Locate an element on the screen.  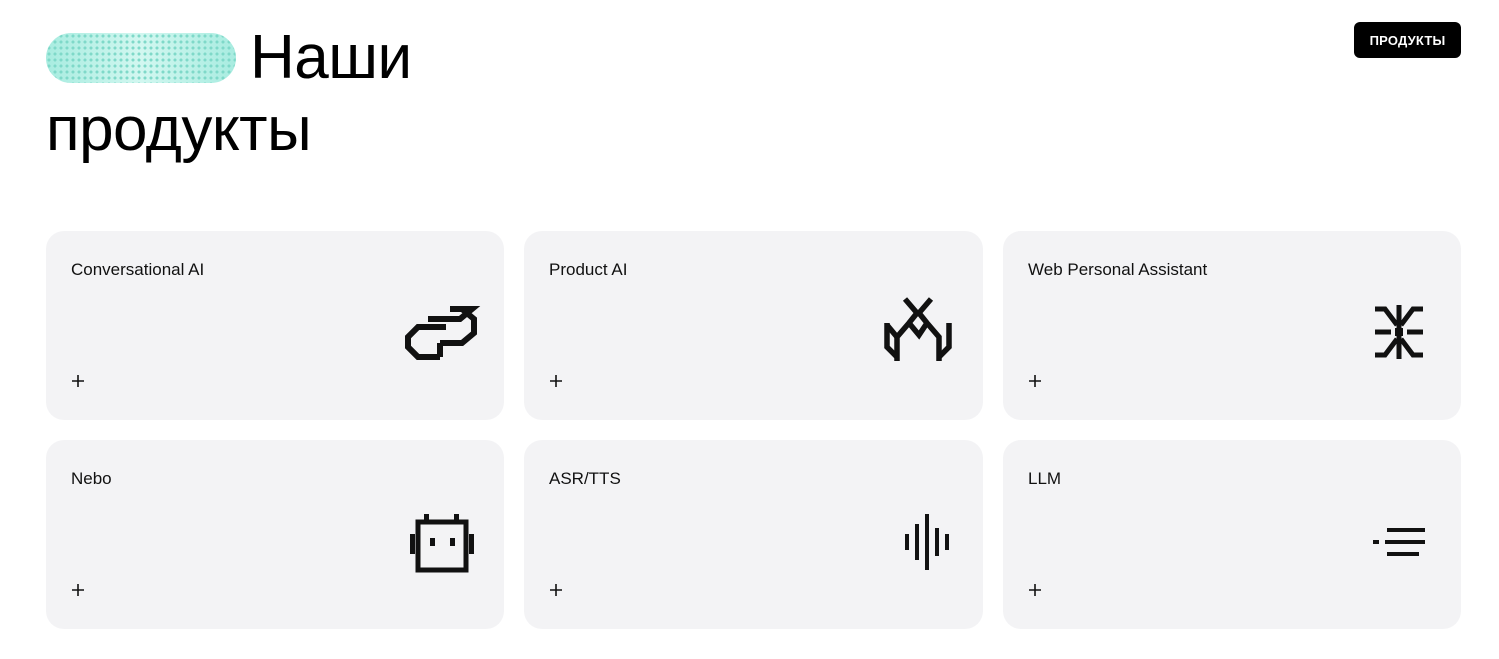
product-card-conversational-ai: Conversational AI is located at coordinates (275, 325).